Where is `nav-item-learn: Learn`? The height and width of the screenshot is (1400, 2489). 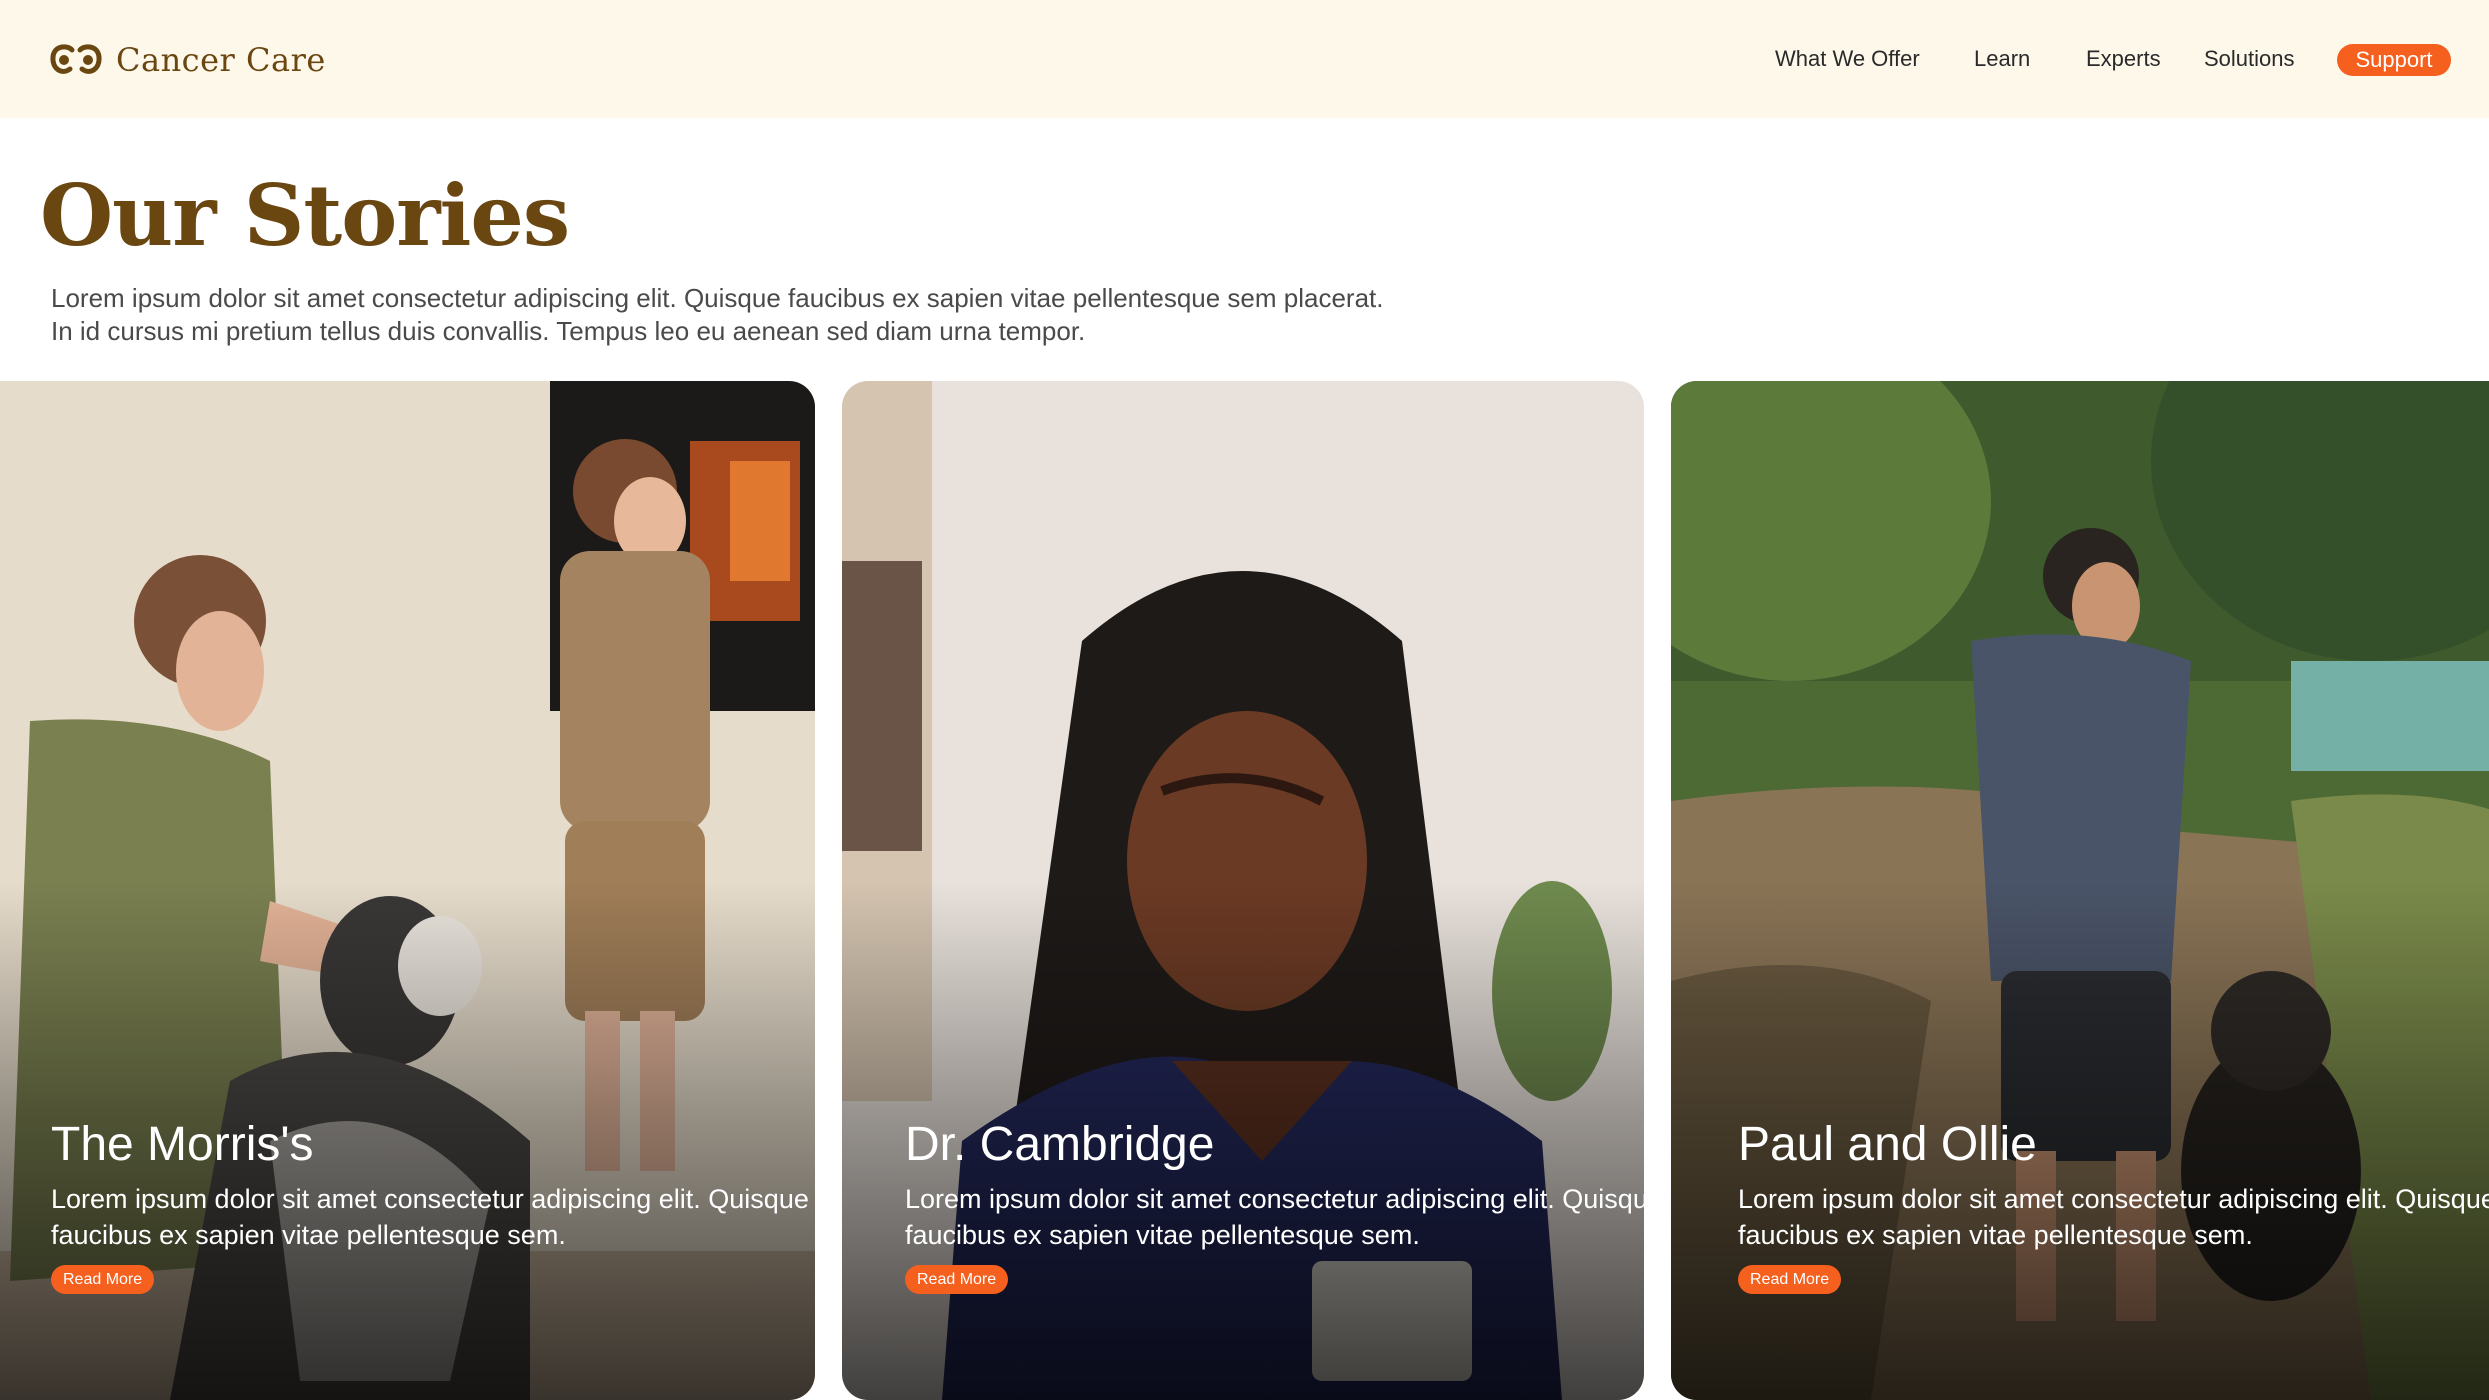
nav-item-learn: Learn is located at coordinates (2002, 59).